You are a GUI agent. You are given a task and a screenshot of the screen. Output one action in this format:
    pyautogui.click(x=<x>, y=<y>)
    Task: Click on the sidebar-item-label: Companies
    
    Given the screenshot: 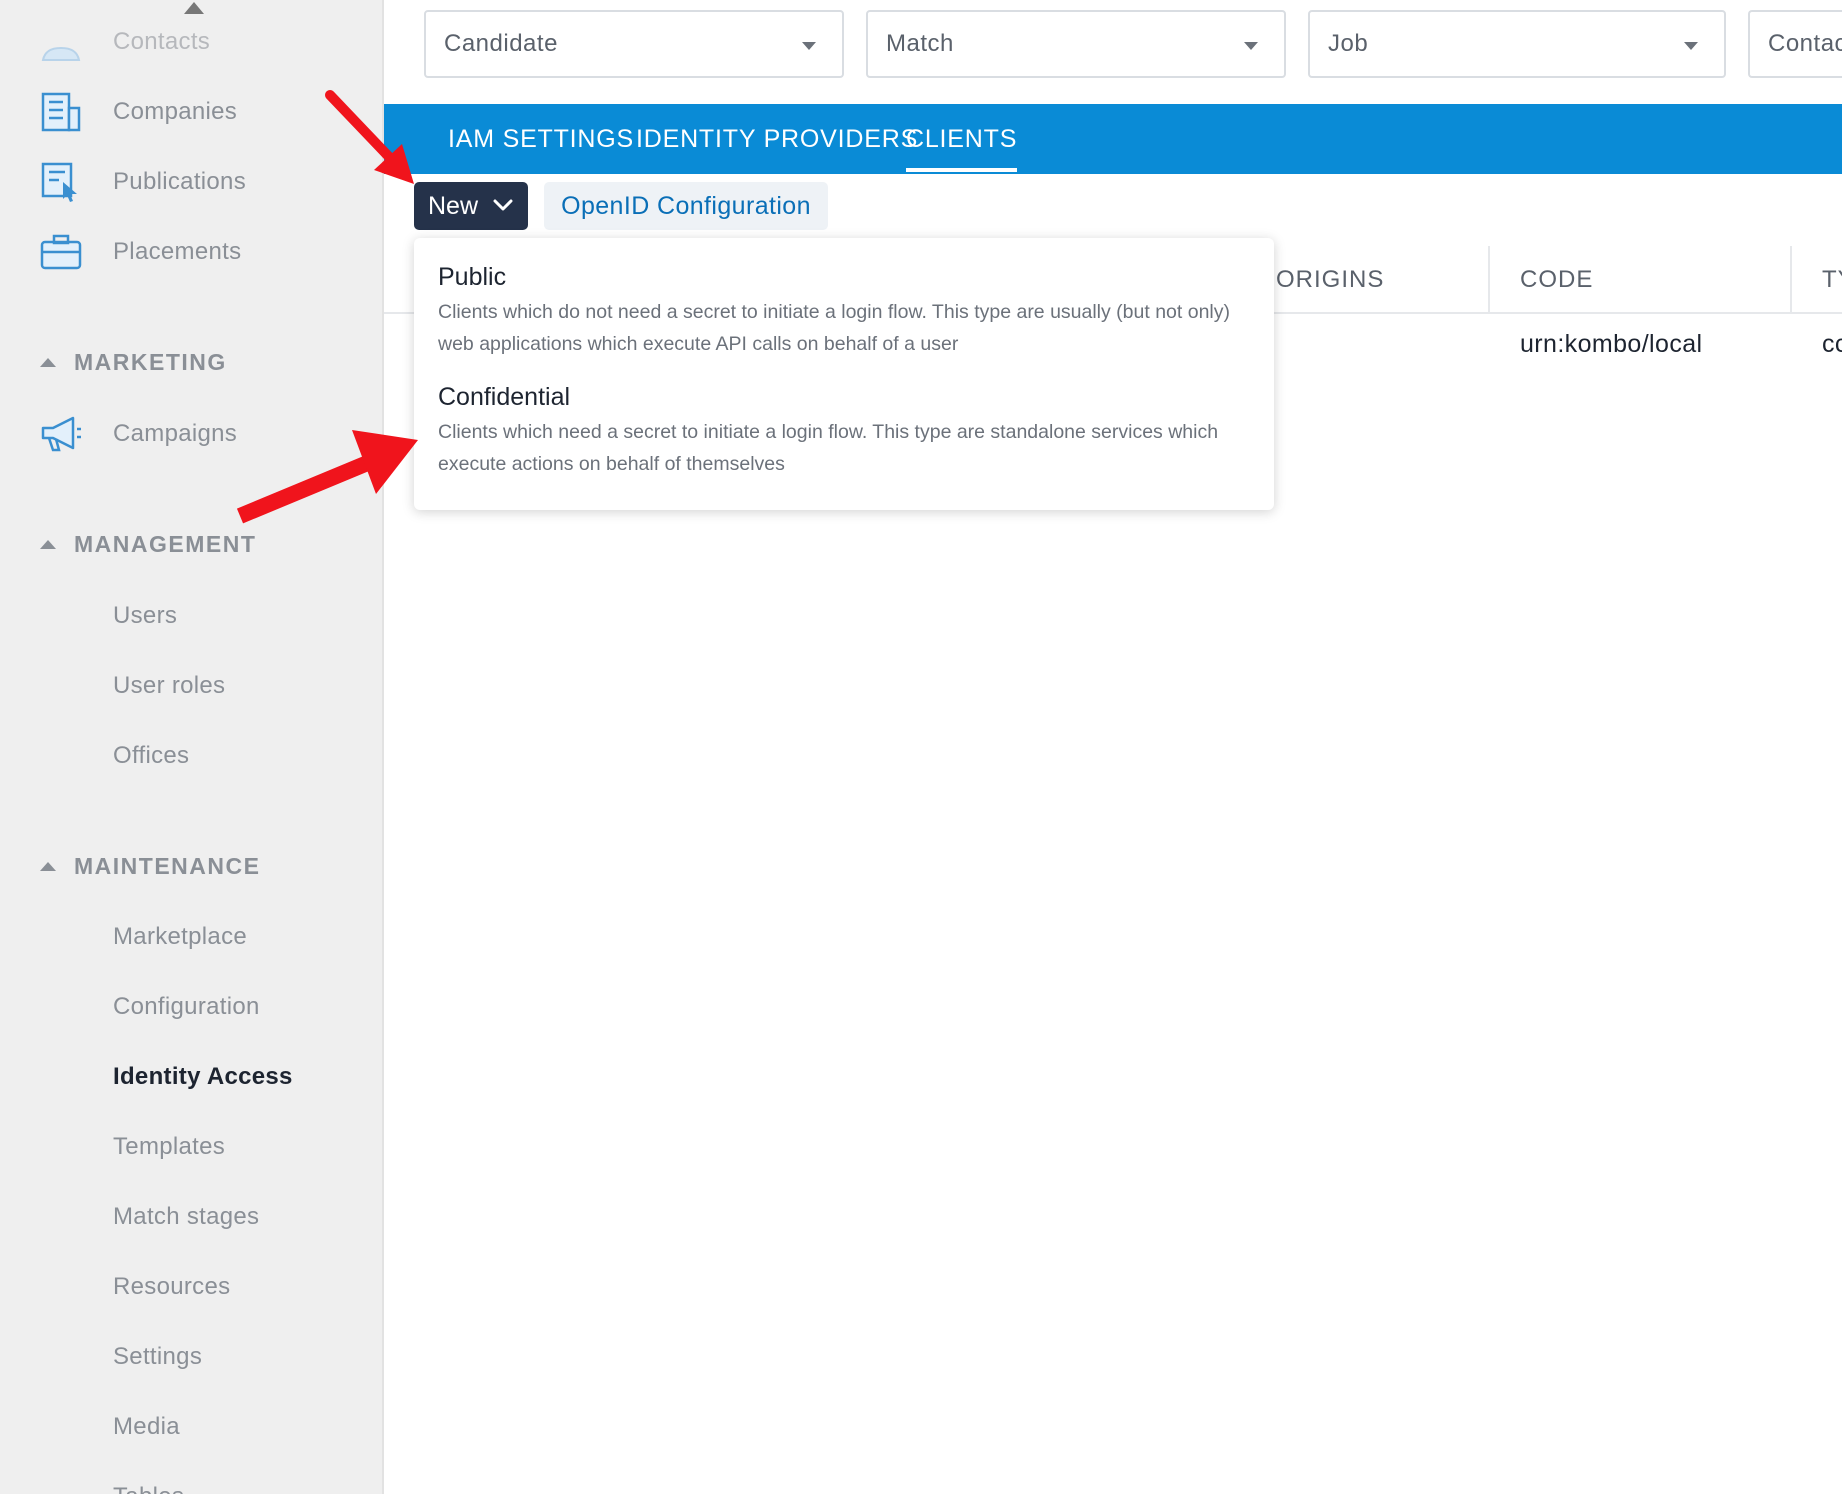 What is the action you would take?
    pyautogui.click(x=175, y=111)
    